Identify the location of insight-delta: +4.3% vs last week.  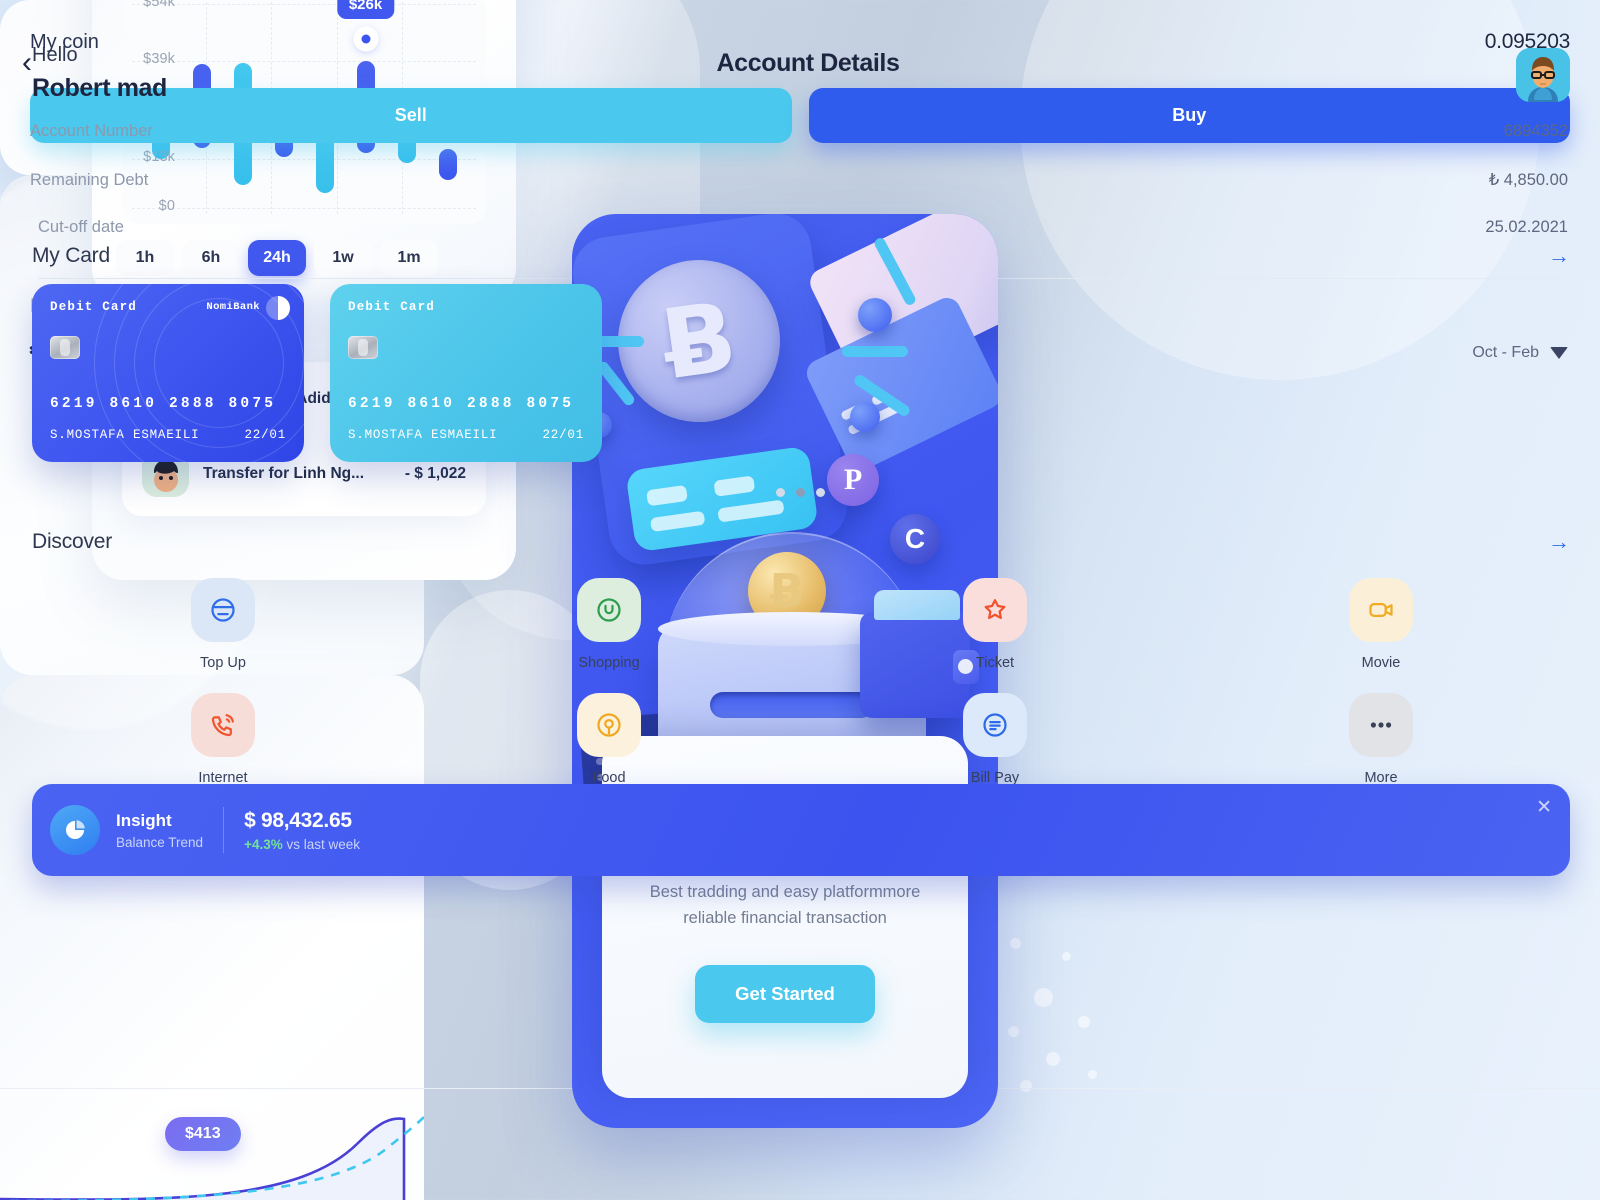
(302, 844).